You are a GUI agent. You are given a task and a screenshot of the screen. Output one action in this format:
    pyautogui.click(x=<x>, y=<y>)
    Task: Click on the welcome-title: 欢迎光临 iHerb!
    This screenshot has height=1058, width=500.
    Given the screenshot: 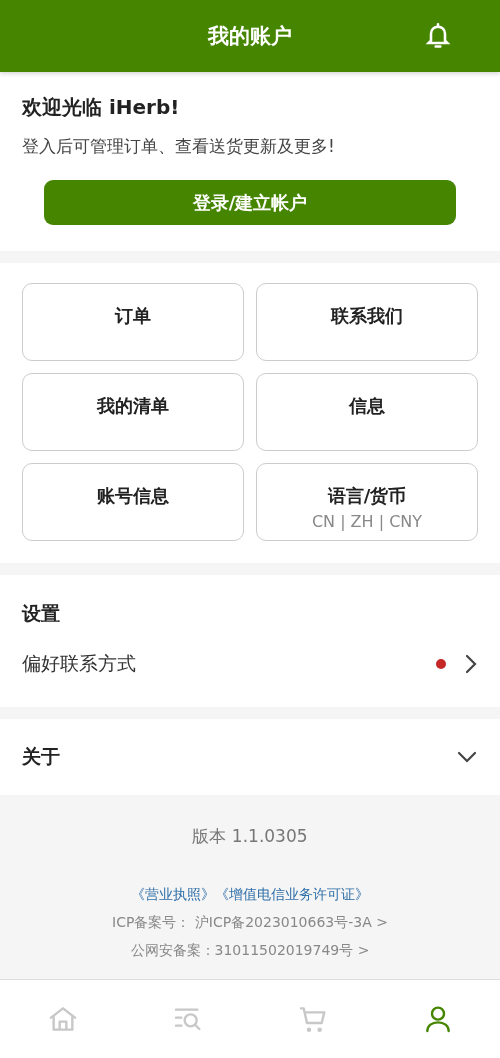 What is the action you would take?
    pyautogui.click(x=101, y=107)
    